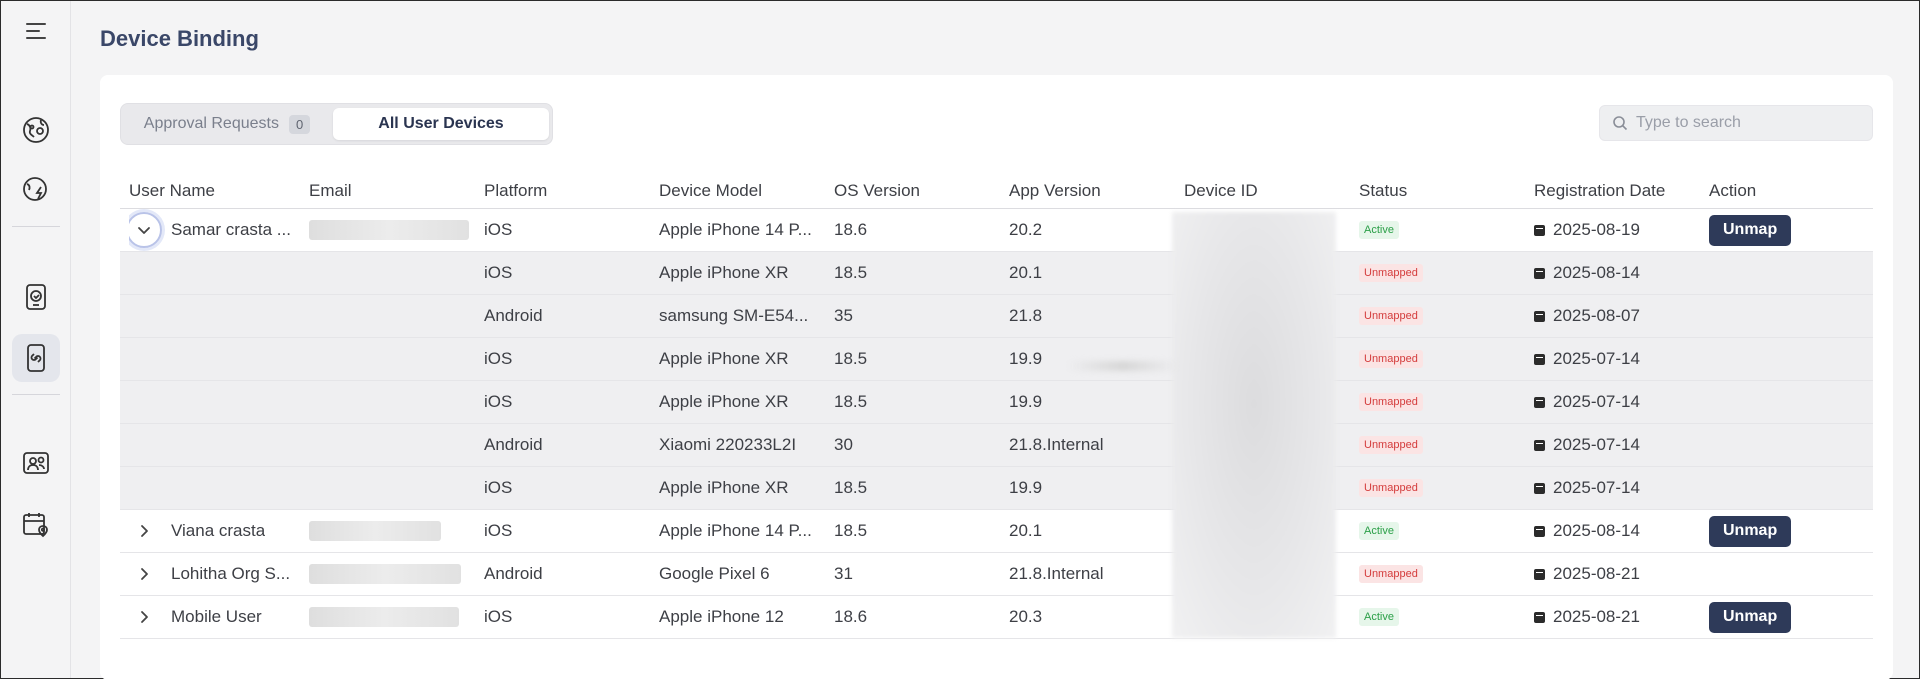 This screenshot has height=679, width=1920. I want to click on sidebar-item-geo-bolt, so click(36, 189).